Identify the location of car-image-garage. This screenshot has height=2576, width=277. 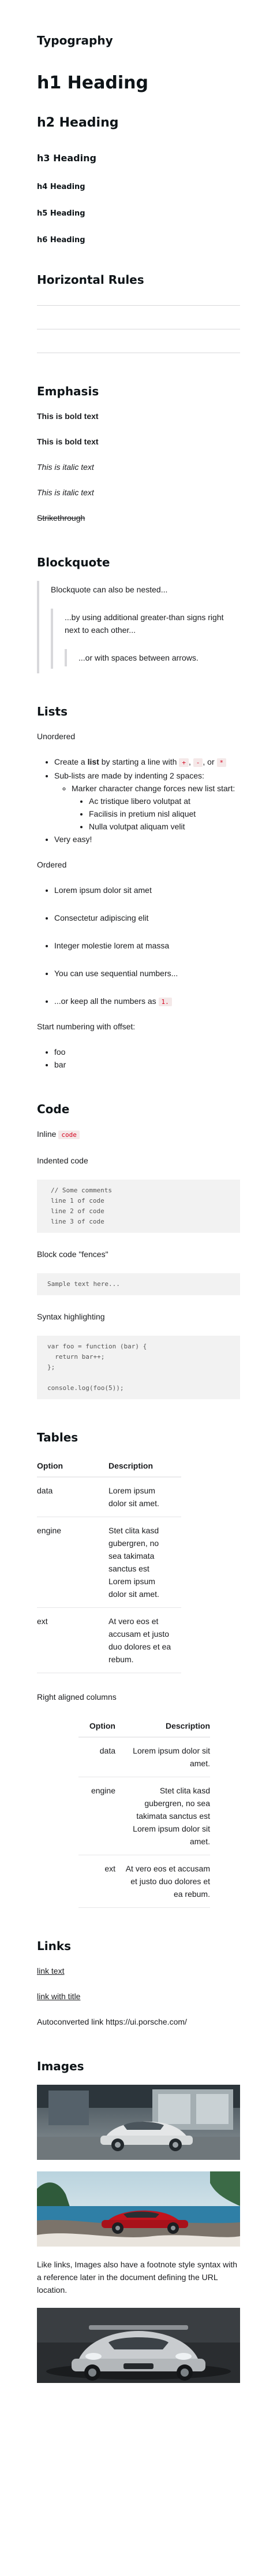
(138, 2122).